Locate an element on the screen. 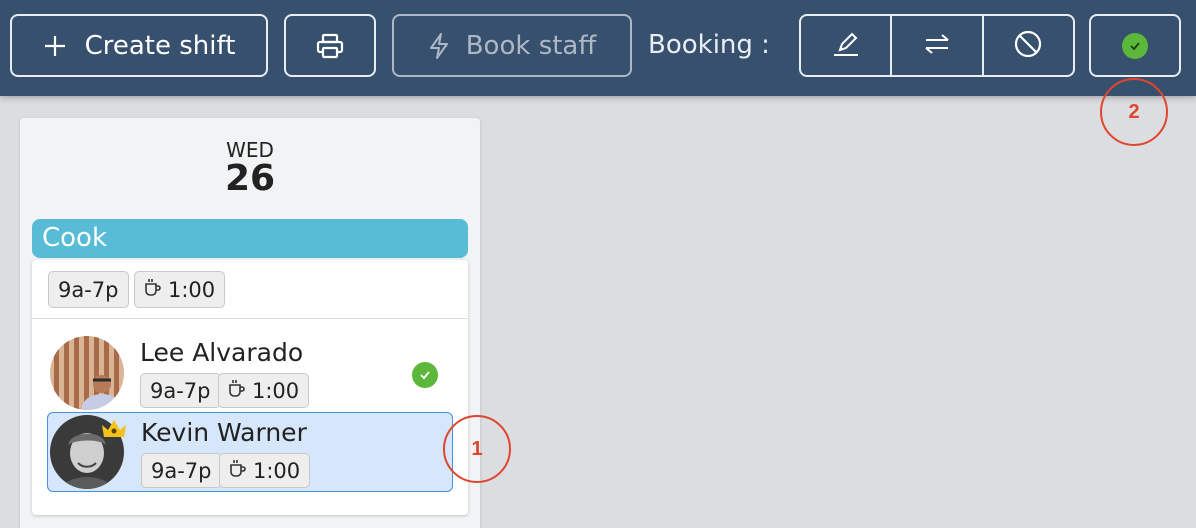 Image resolution: width=1196 pixels, height=528 pixels. cancel-booking-button is located at coordinates (1028, 45).